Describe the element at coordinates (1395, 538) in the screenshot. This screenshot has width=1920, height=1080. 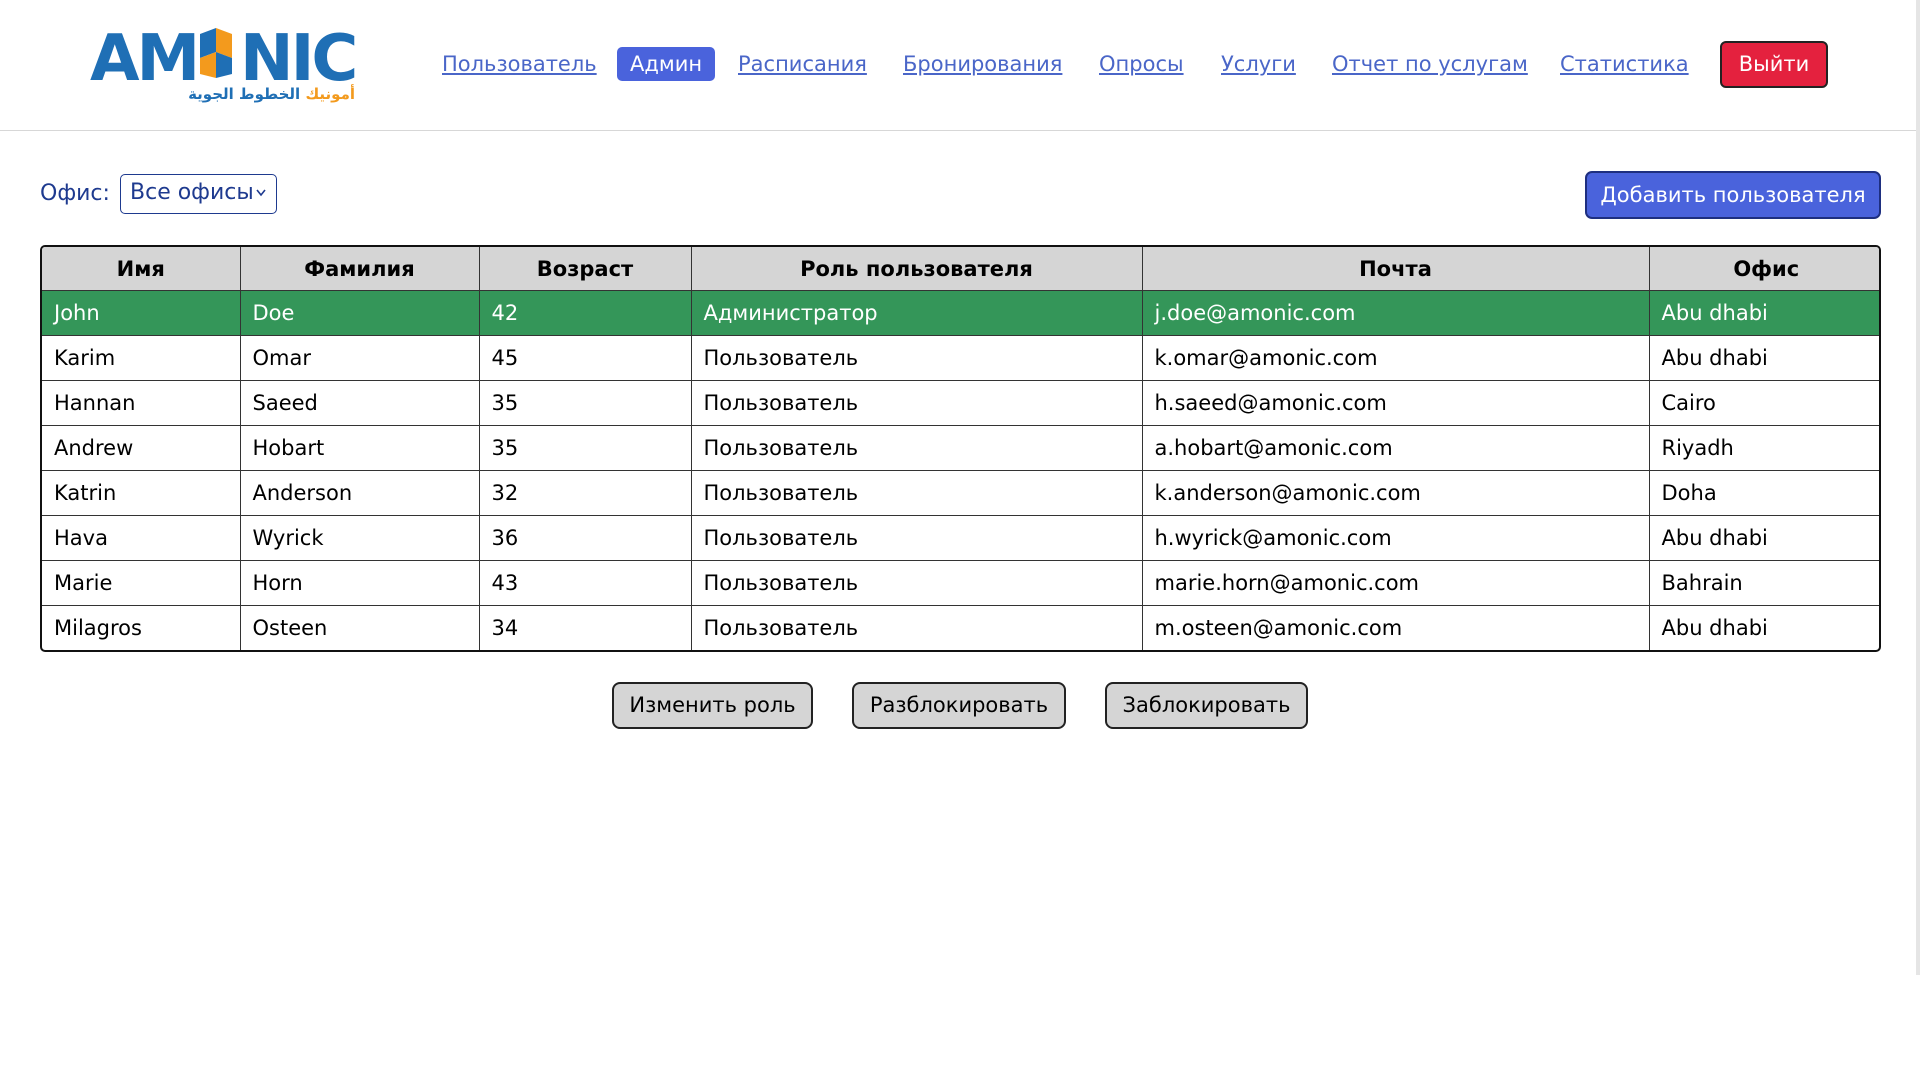
I see `cell-email: h.wyrick@amonic.com` at that location.